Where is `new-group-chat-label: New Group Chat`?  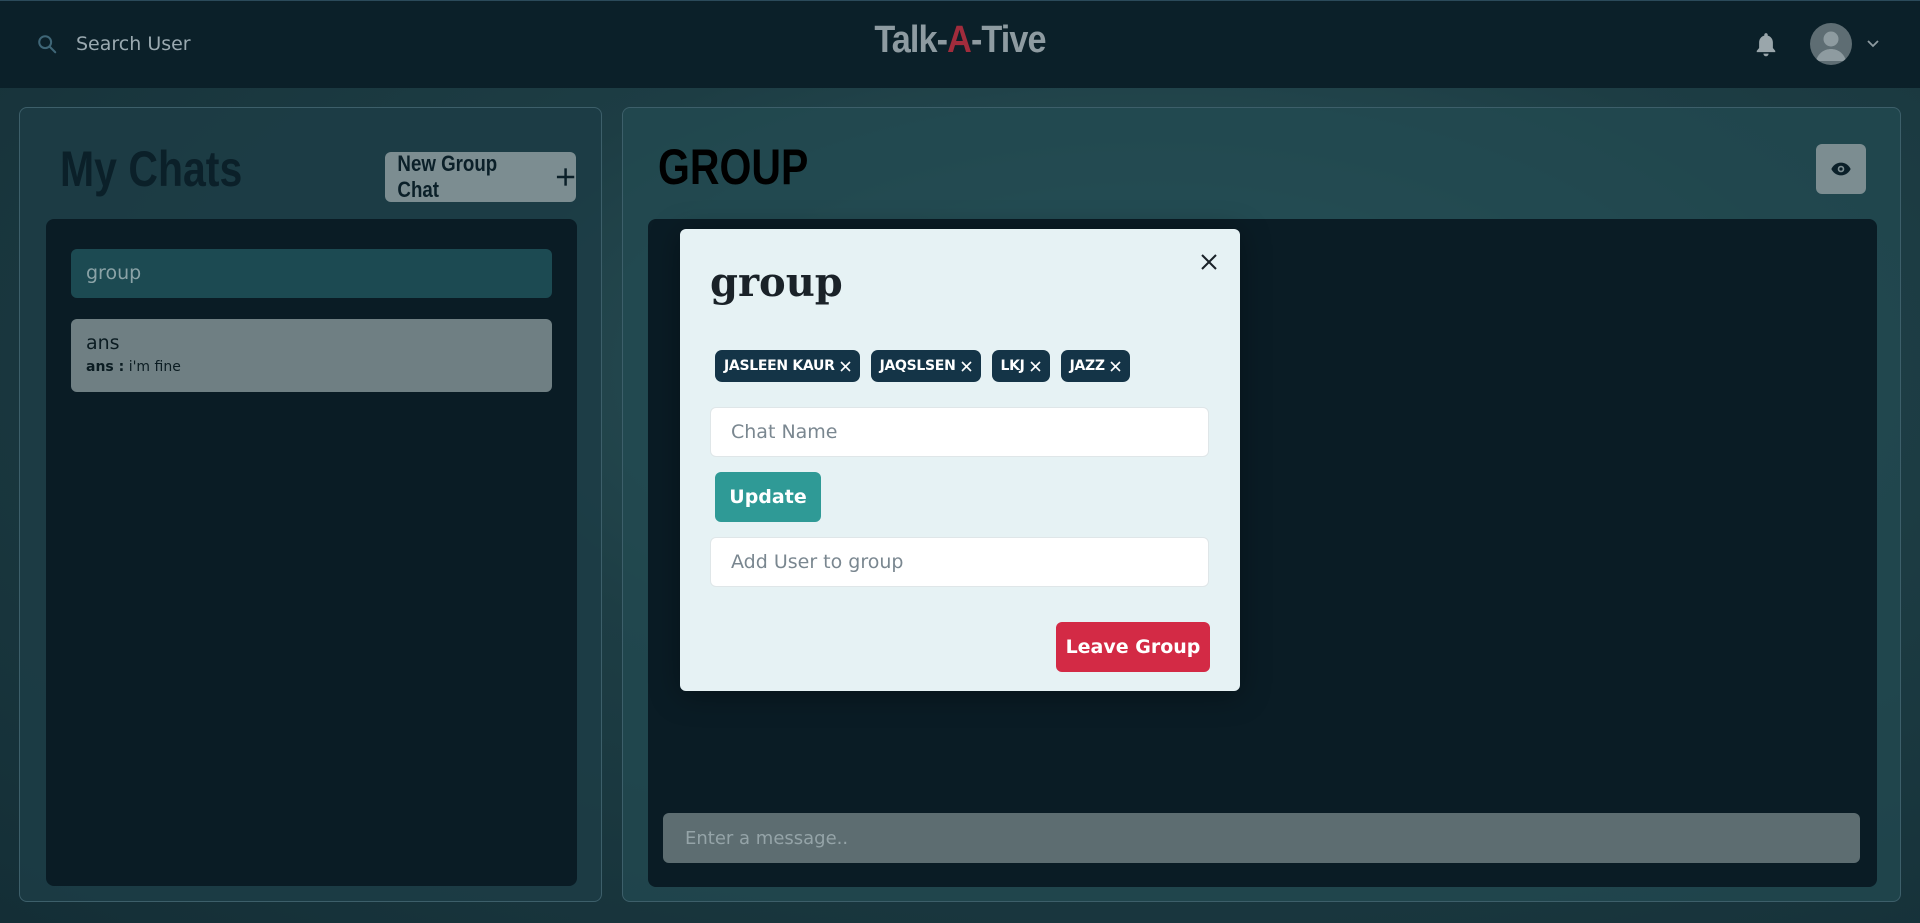
new-group-chat-label: New Group Chat is located at coordinates (447, 176).